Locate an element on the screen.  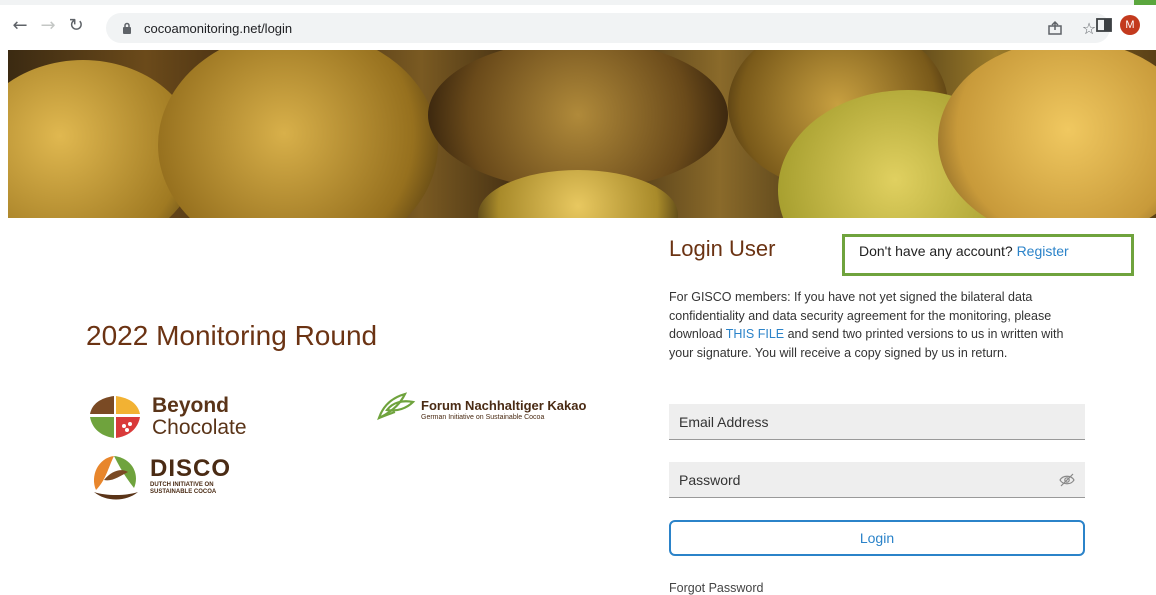
profile-avatar: M is located at coordinates (1130, 25).